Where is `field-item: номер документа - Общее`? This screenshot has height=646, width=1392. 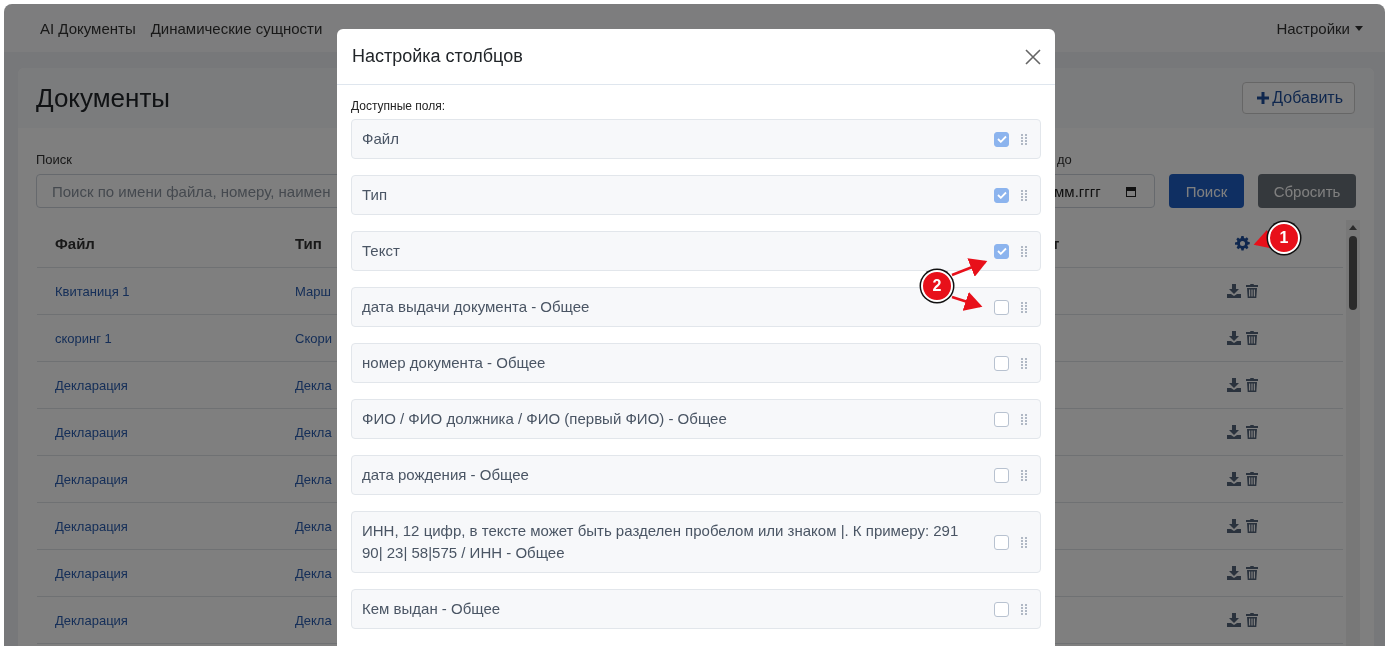
field-item: номер документа - Общее is located at coordinates (696, 363).